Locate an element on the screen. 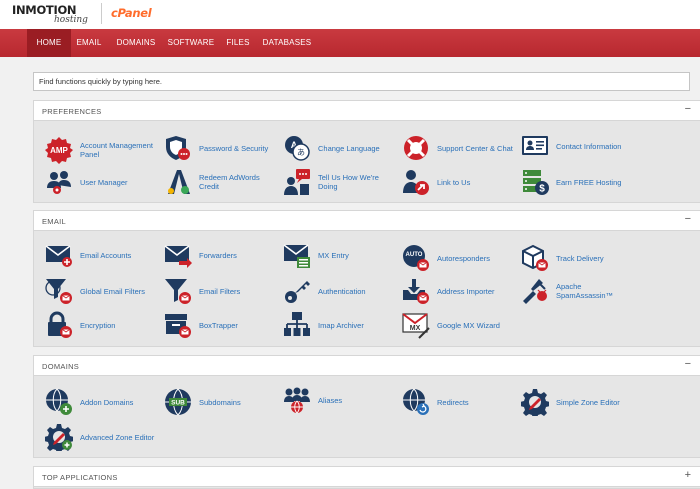 This screenshot has height=489, width=700. boxtrapper-icon is located at coordinates (178, 325).